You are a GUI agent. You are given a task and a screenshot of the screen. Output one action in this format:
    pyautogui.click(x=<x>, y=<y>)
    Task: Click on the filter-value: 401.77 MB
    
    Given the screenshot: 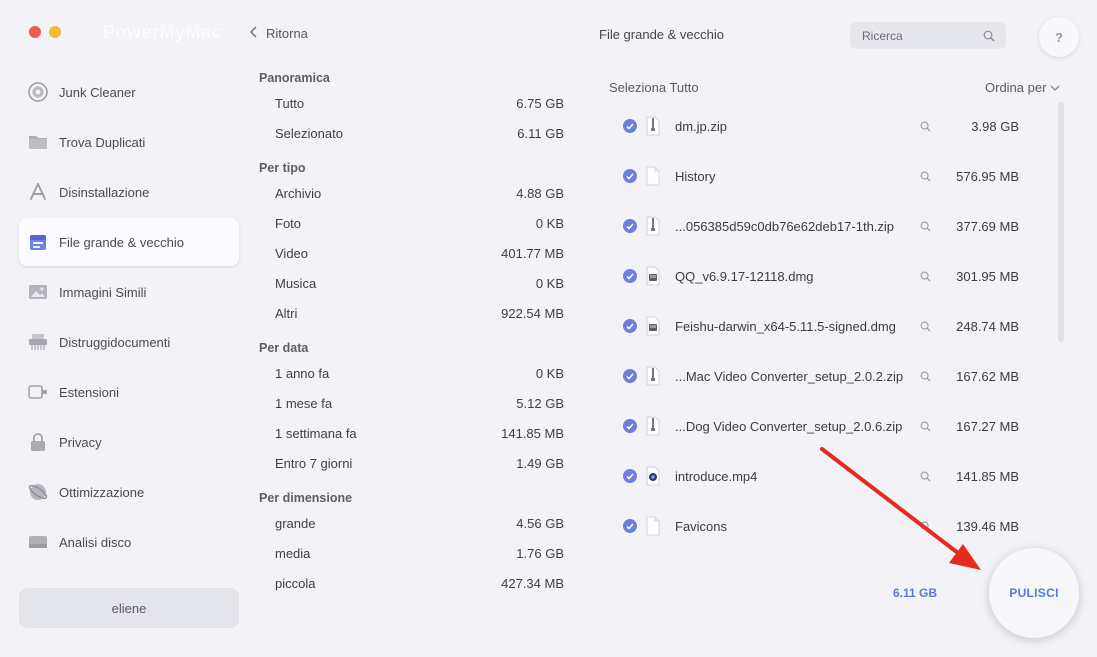 What is the action you would take?
    pyautogui.click(x=532, y=253)
    